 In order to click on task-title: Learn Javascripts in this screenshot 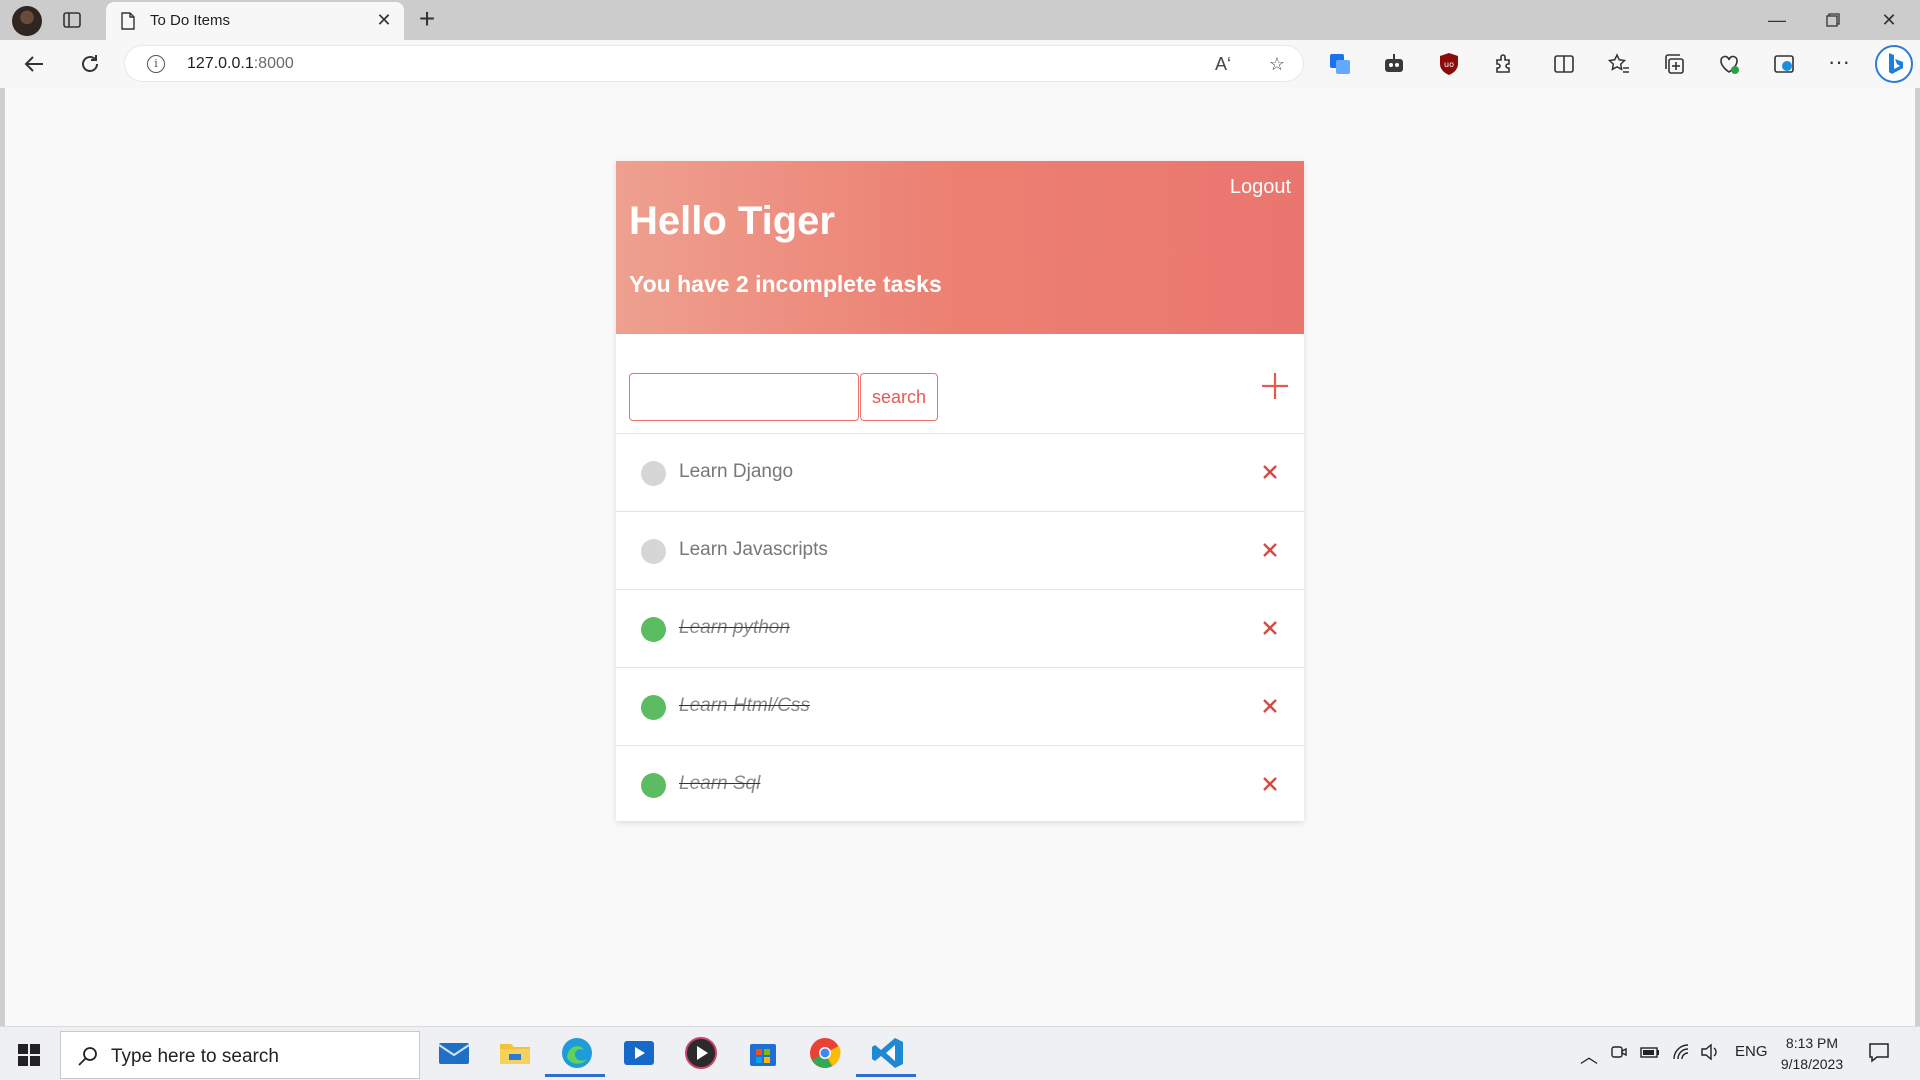, I will do `click(753, 550)`.